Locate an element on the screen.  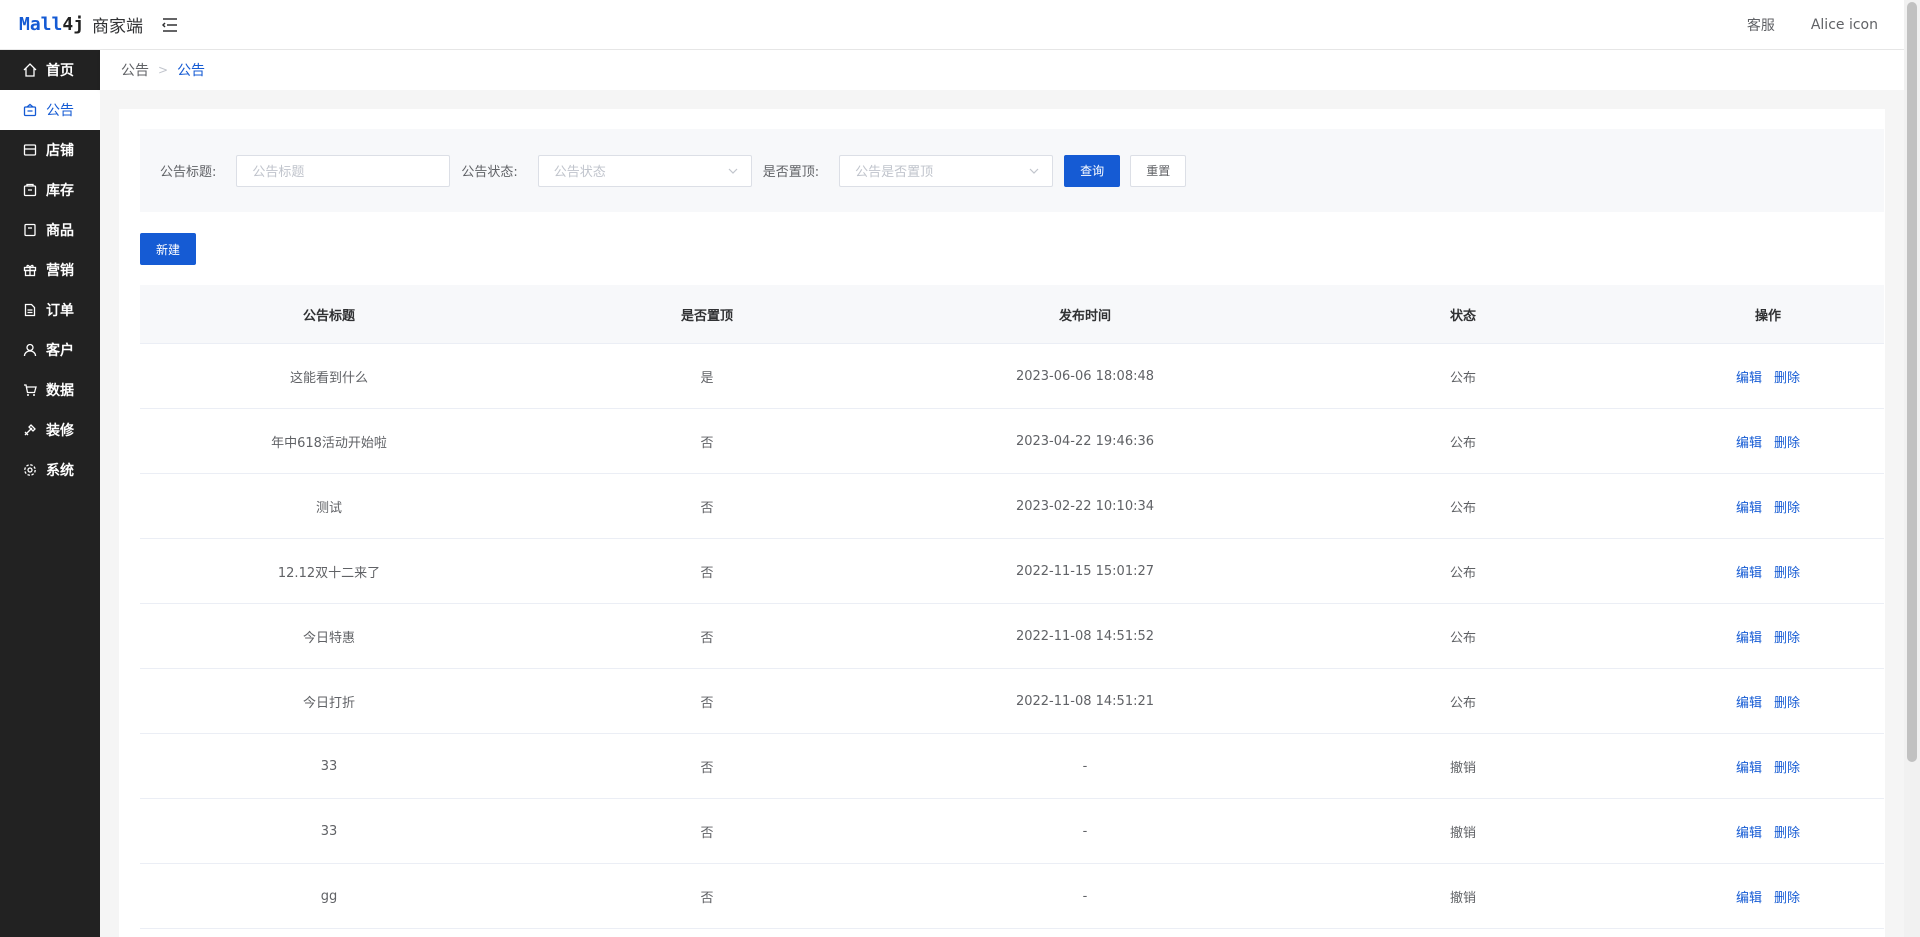
query-button: 查询 is located at coordinates (1092, 170).